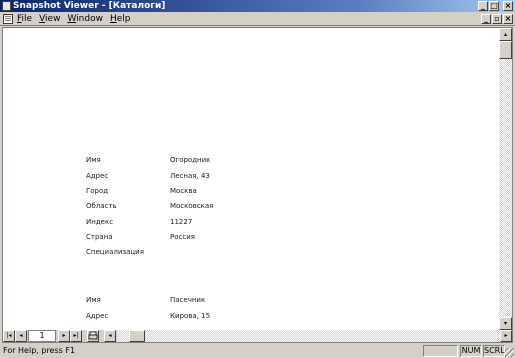 This screenshot has height=358, width=515. I want to click on field-address: Адрес Лесная, 43, so click(148, 176).